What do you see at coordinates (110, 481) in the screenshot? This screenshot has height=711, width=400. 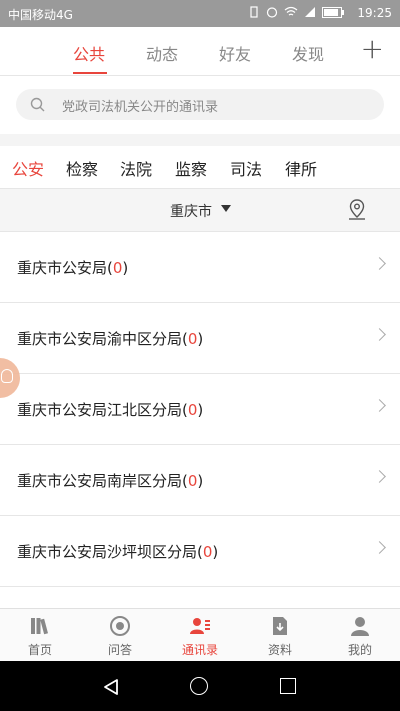 I see `list-item-label: 重庆市公安局南岸区分局(0)` at bounding box center [110, 481].